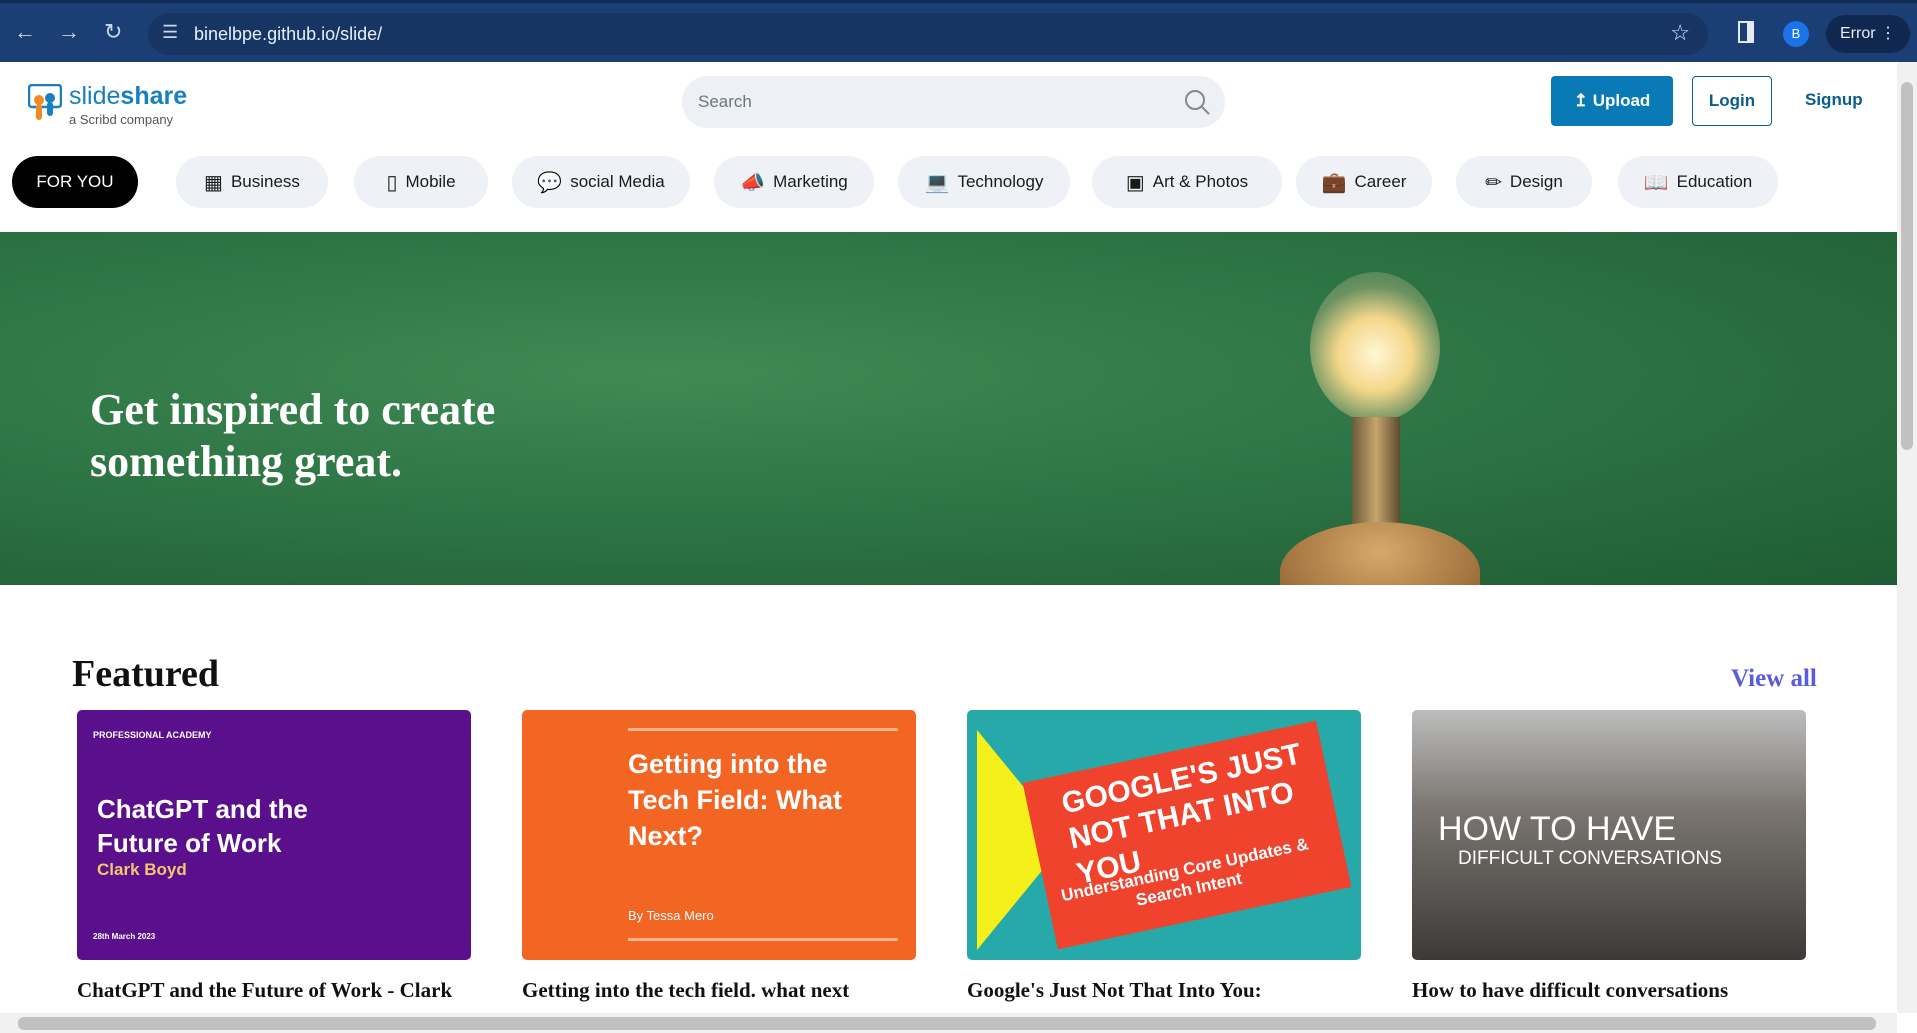 The height and width of the screenshot is (1033, 1917). I want to click on category-education: 📖 Education, so click(1698, 182).